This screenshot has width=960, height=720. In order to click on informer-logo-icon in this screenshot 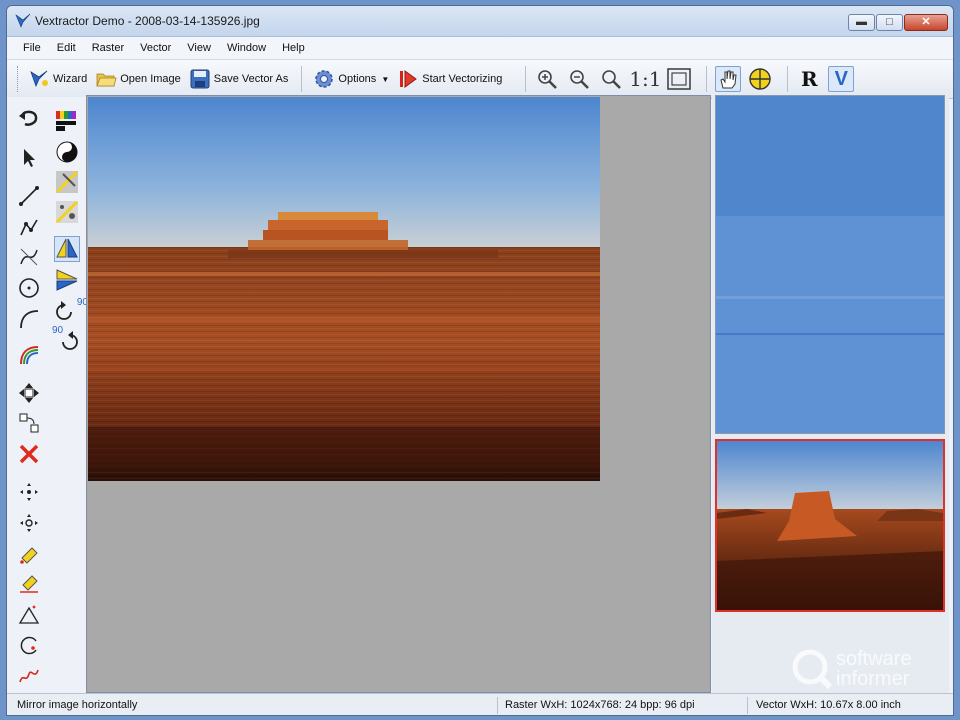, I will do `click(812, 669)`.